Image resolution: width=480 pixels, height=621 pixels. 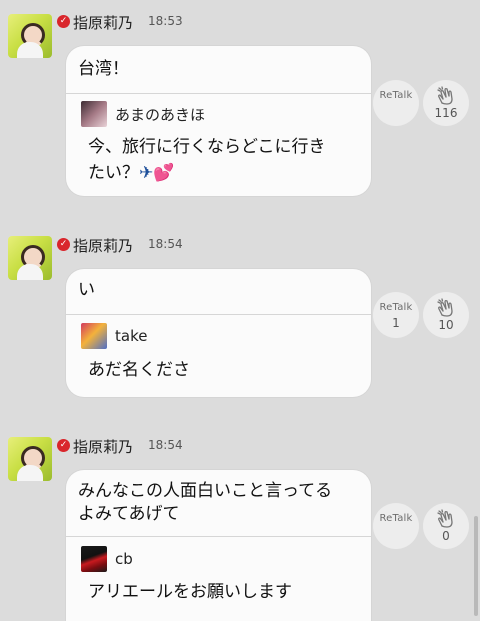 I want to click on airplane-heart-emoji: ✈💕, so click(x=157, y=173).